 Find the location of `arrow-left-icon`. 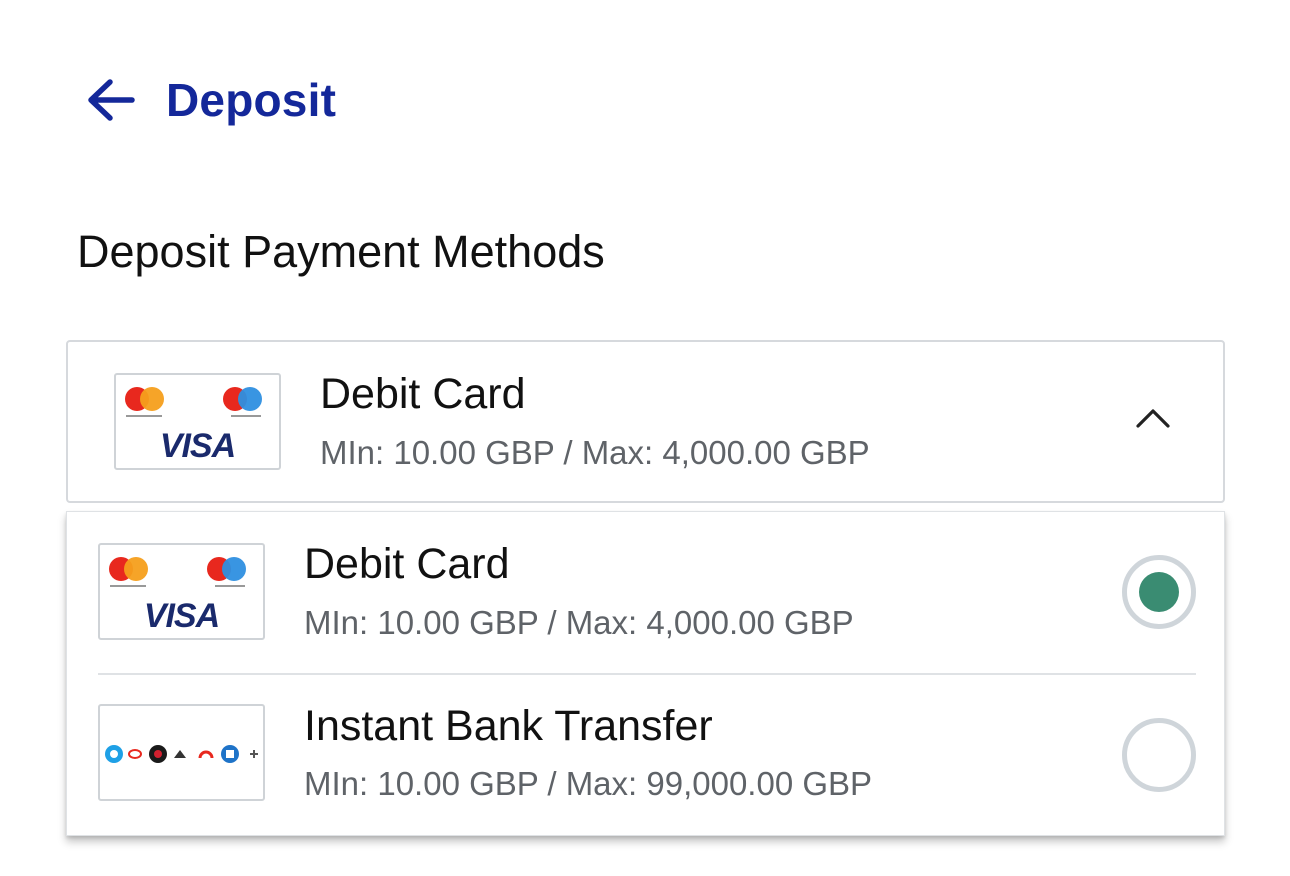

arrow-left-icon is located at coordinates (111, 100).